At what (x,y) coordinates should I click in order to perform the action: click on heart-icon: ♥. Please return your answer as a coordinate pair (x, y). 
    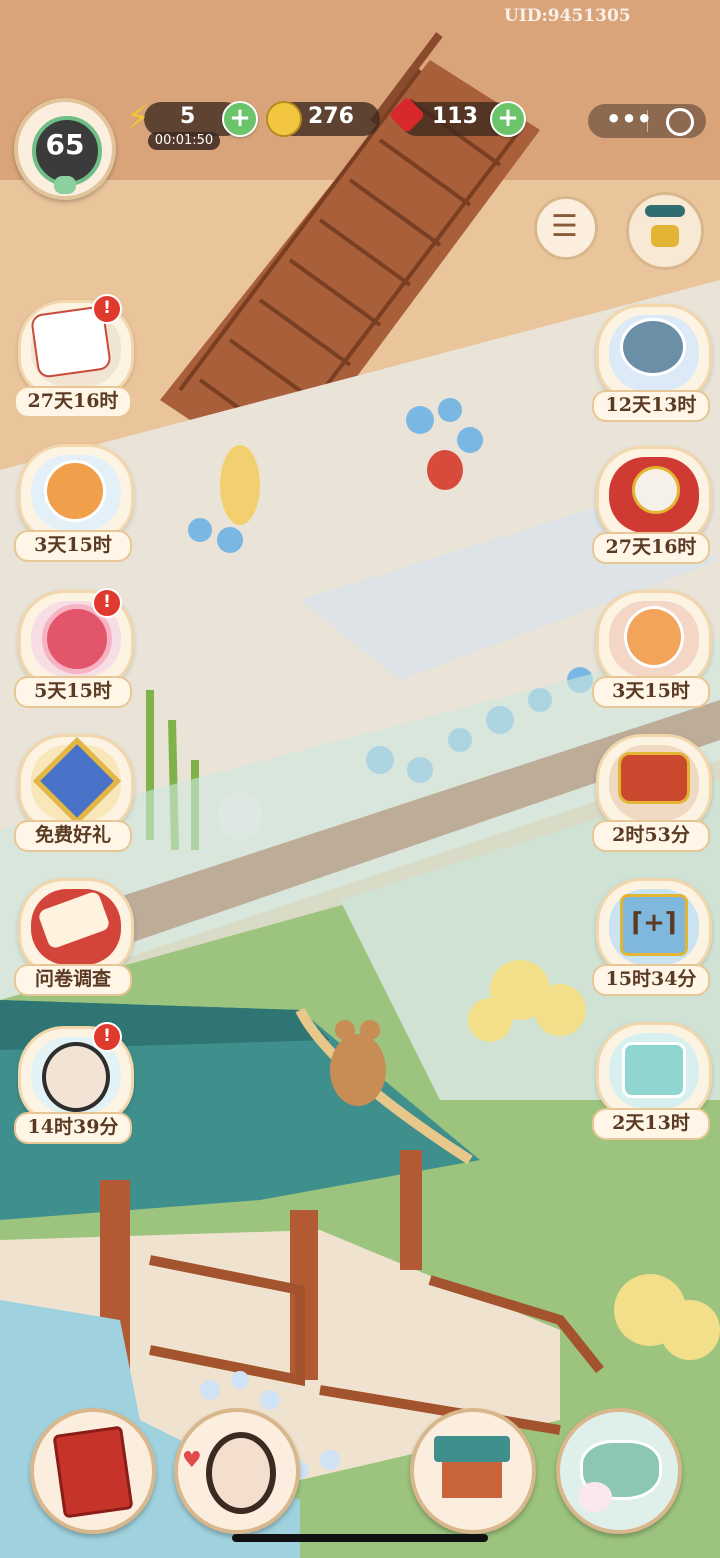
    Looking at the image, I should click on (192, 1460).